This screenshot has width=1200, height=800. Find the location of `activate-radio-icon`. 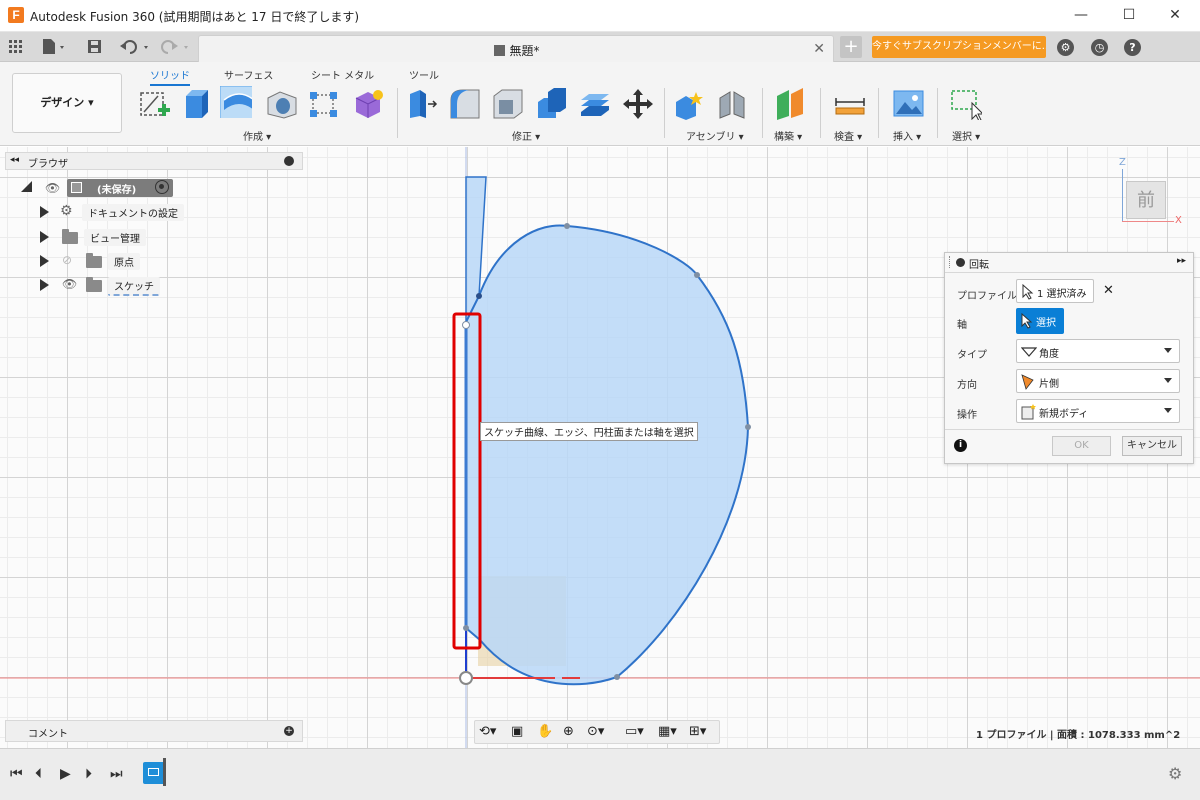

activate-radio-icon is located at coordinates (162, 187).